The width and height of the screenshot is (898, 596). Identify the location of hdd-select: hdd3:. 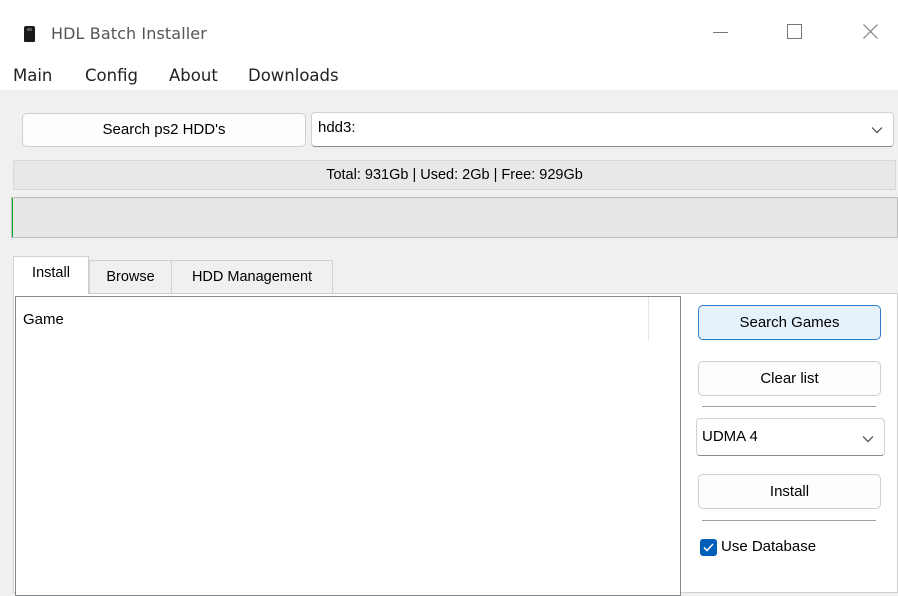
(602, 129).